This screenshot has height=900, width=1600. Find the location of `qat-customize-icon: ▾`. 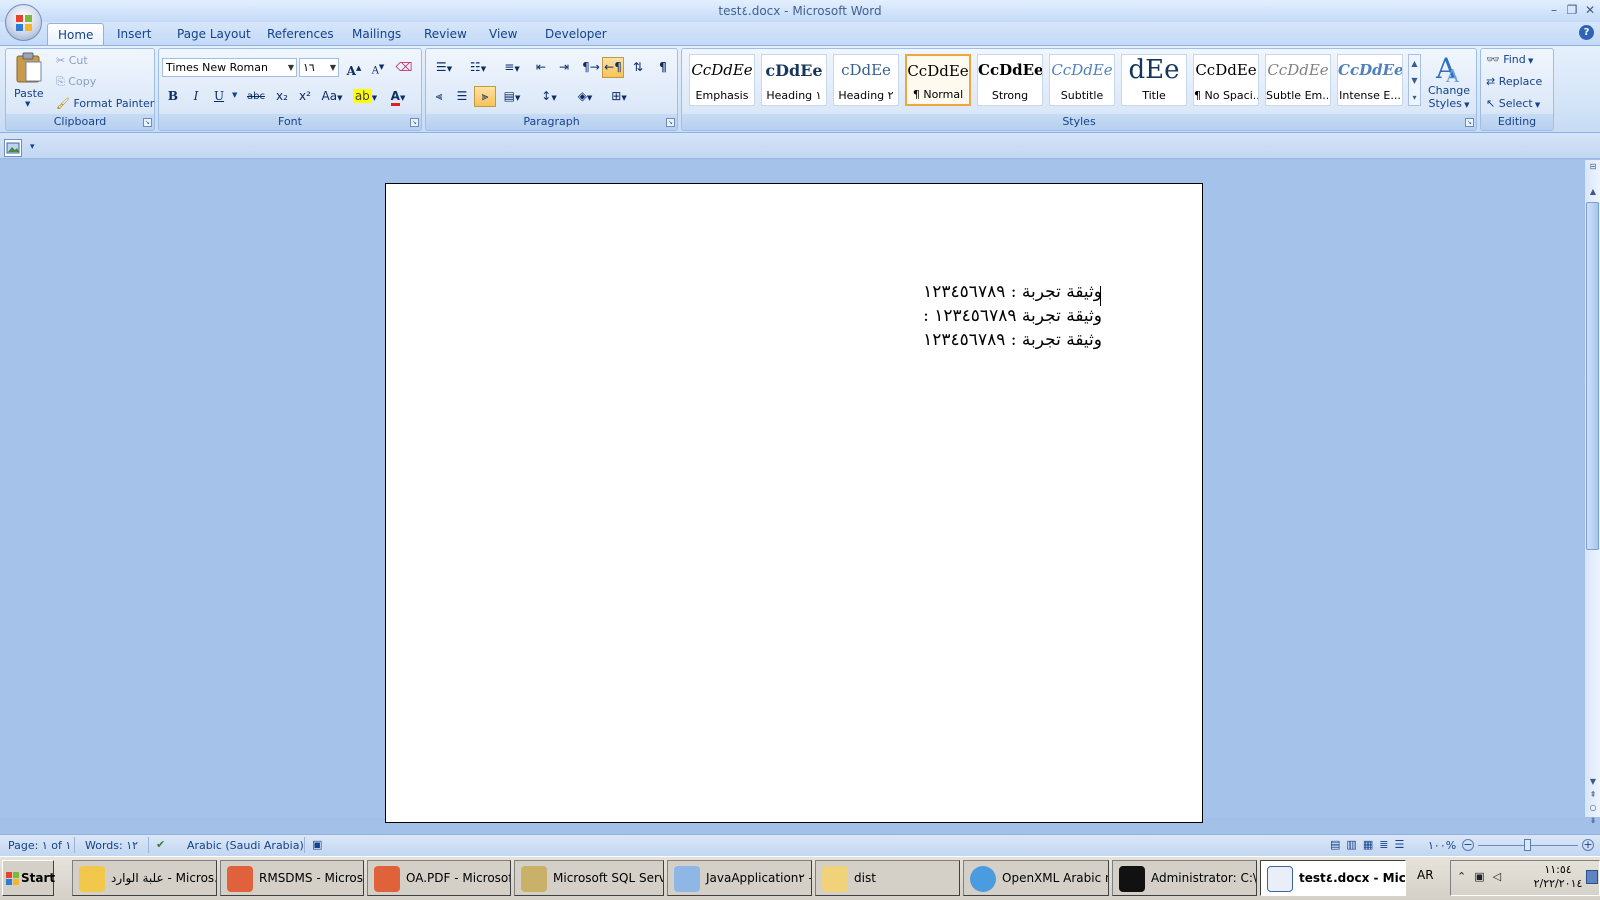

qat-customize-icon: ▾ is located at coordinates (32, 147).